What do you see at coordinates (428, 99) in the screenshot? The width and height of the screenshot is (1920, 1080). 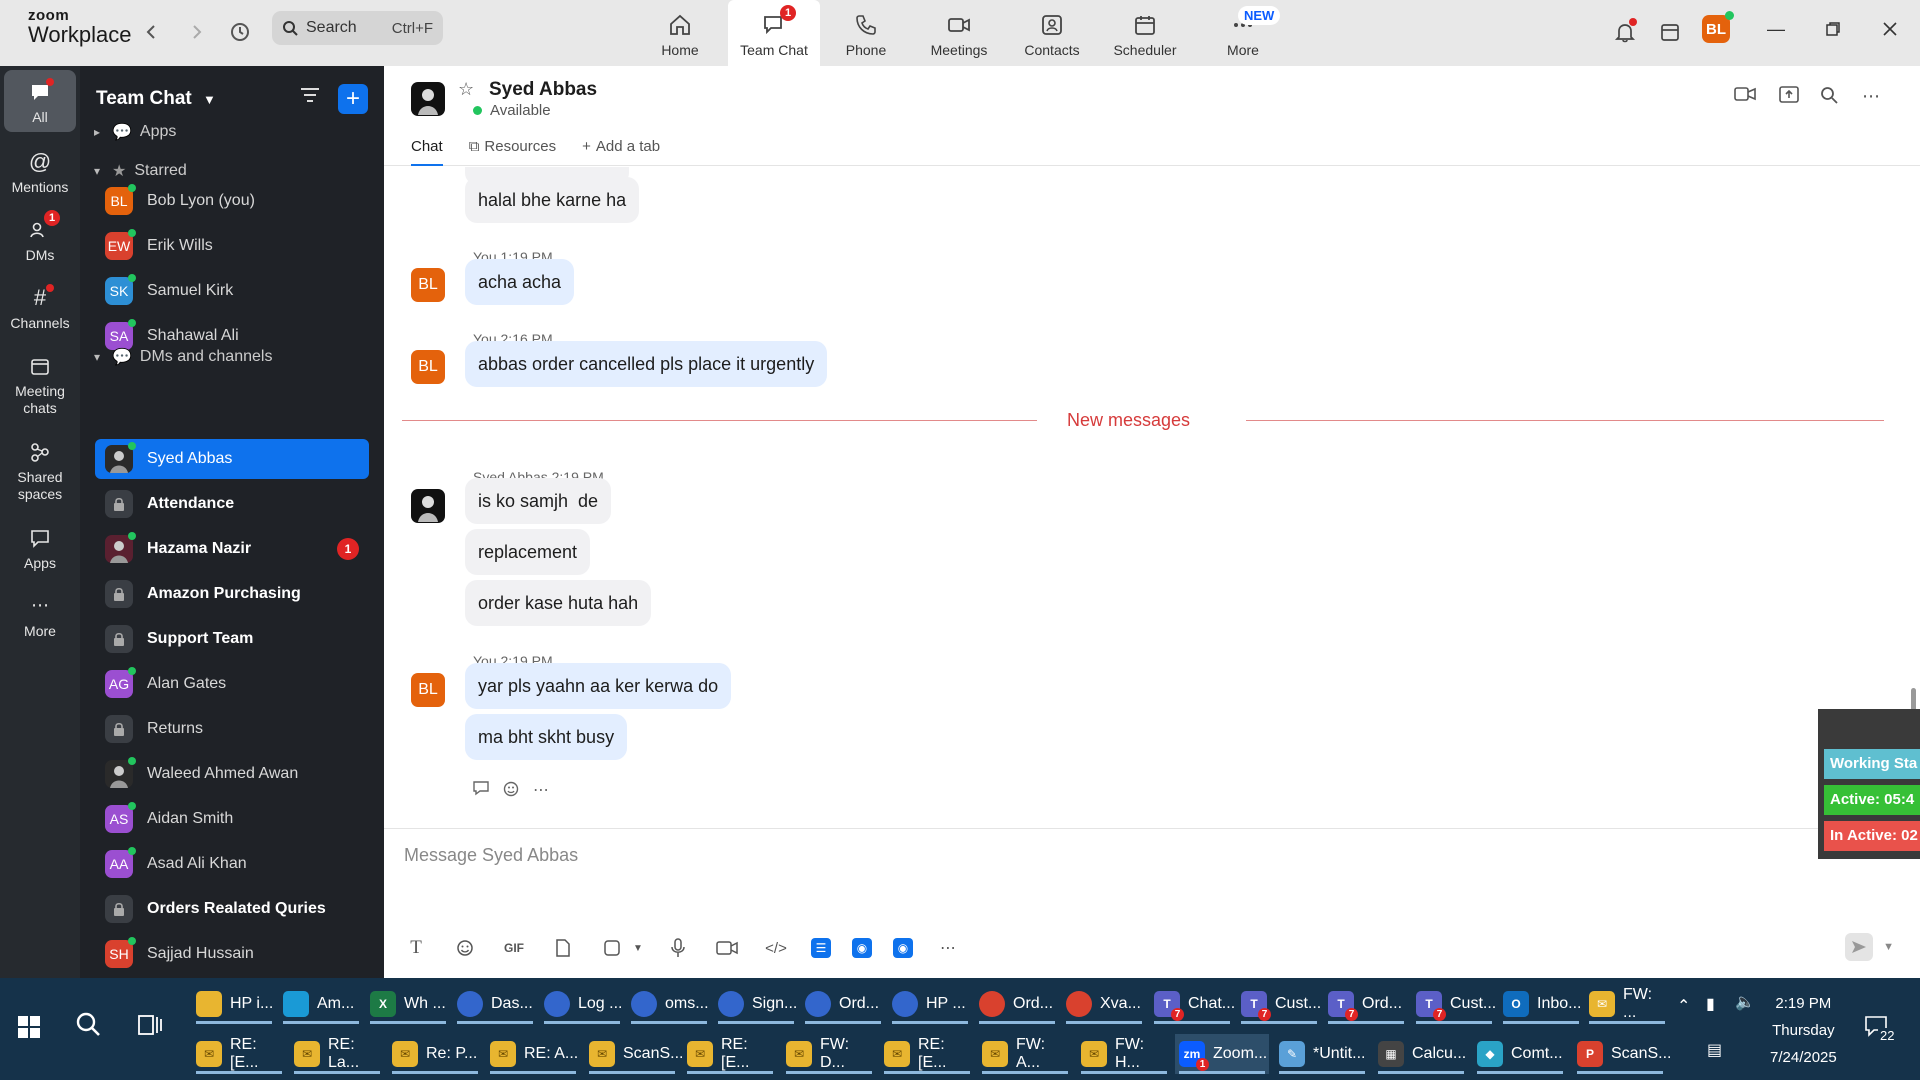 I see `contact-avatar` at bounding box center [428, 99].